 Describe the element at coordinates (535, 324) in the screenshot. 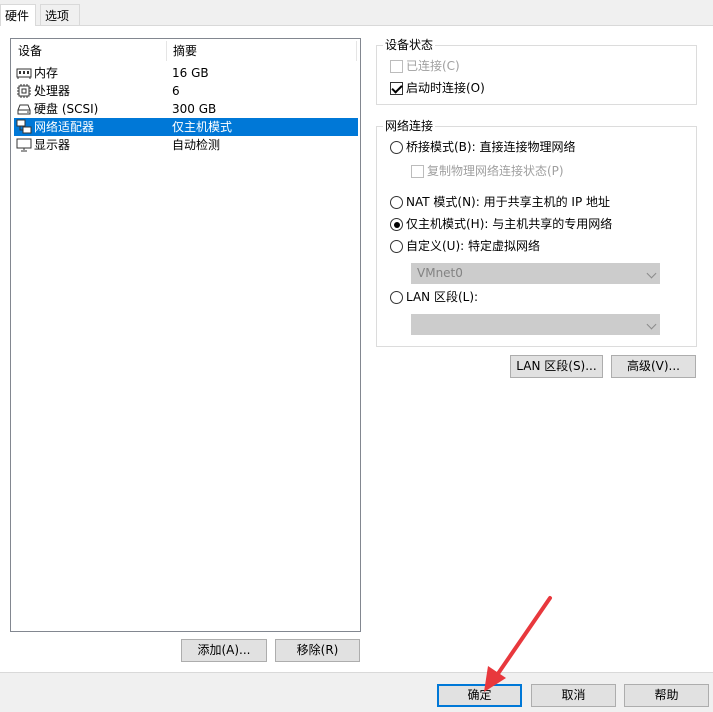

I see `lan-segment-select` at that location.